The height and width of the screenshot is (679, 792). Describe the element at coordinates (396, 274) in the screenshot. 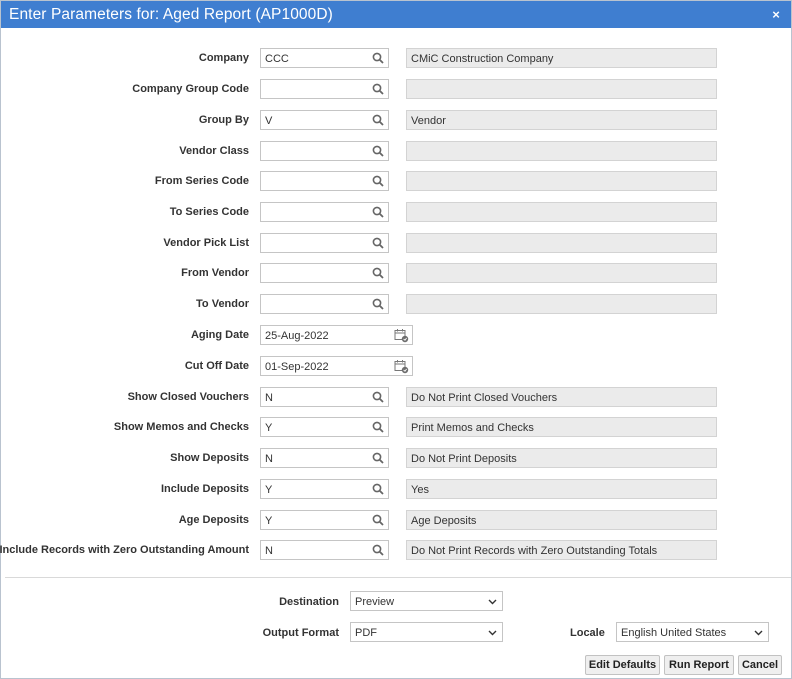

I see `param-row-from-vendor: From Vendor` at that location.